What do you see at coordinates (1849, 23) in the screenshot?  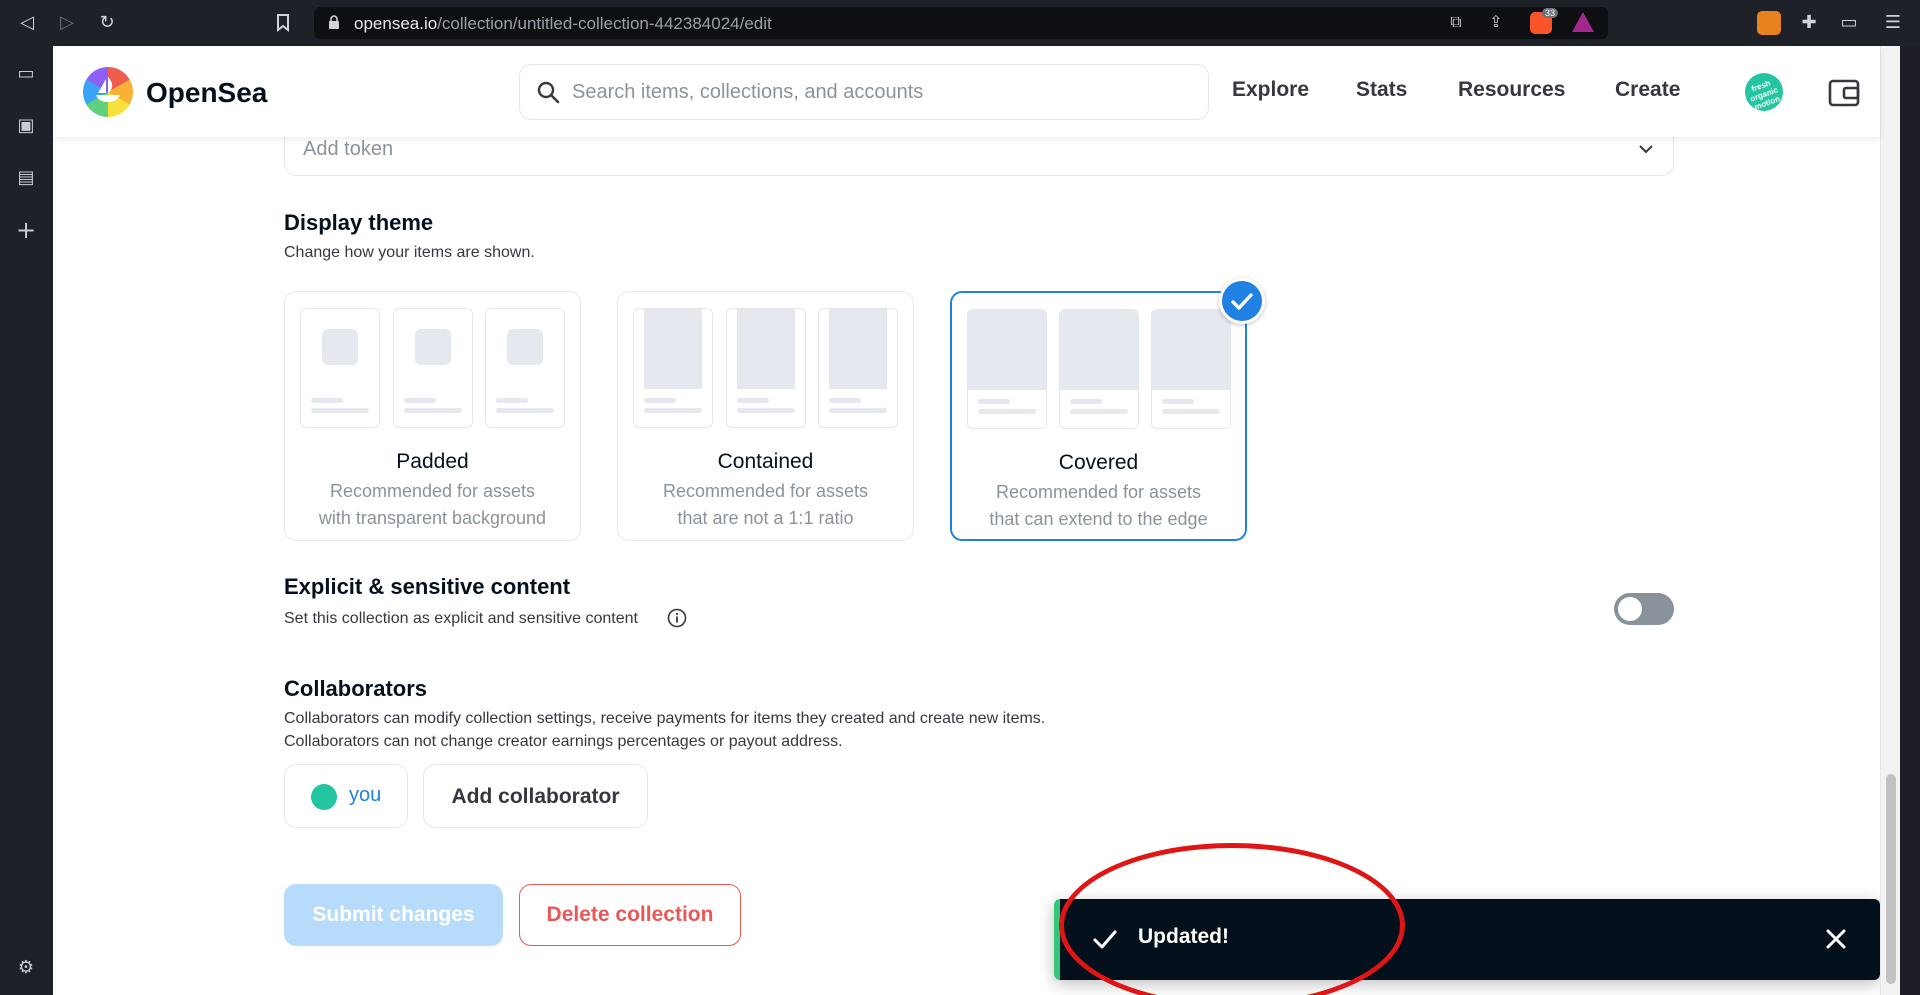 I see `wallet-browser-icon: ▭` at bounding box center [1849, 23].